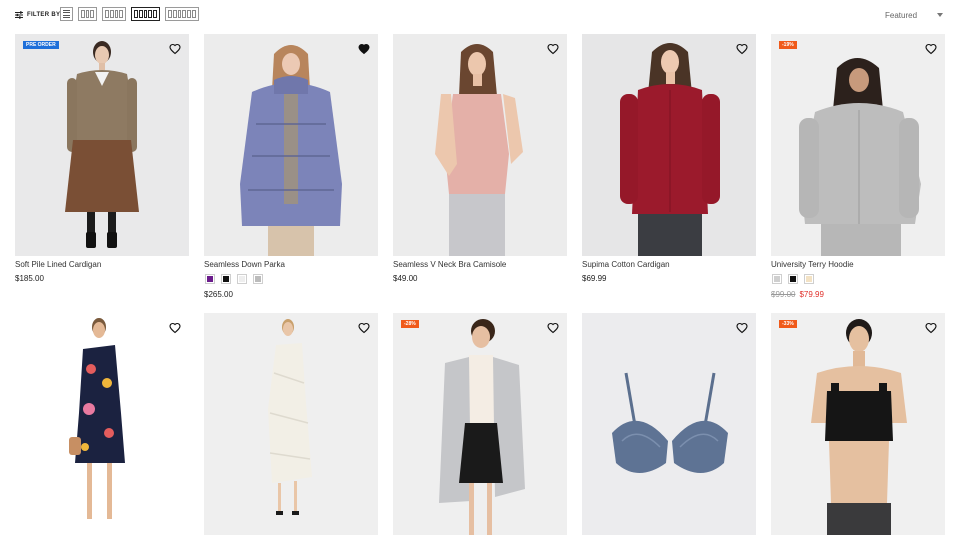 This screenshot has width=960, height=540. I want to click on product-image: -33%, so click(858, 424).